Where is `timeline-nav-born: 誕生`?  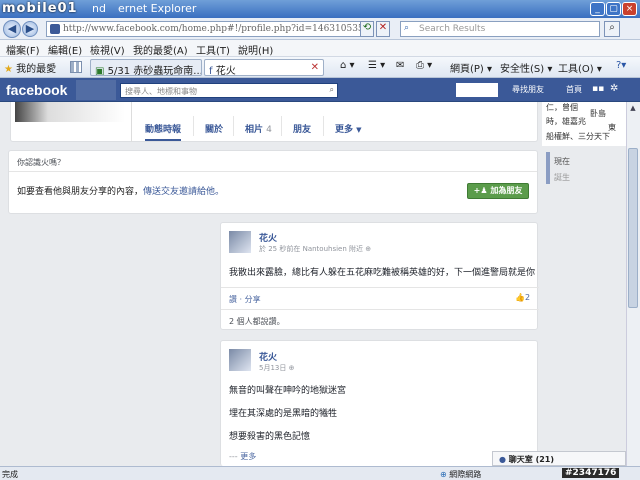 timeline-nav-born: 誕生 is located at coordinates (562, 177).